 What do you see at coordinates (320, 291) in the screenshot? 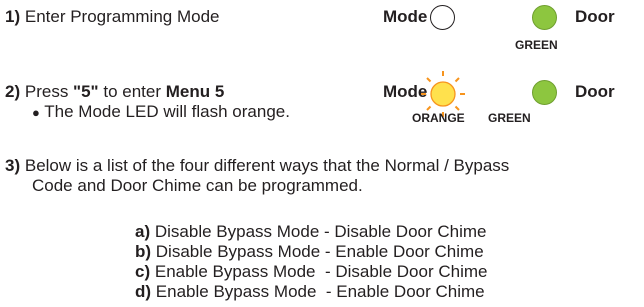
I see `option-text: Enable Bypass Mode - Enable Door Chime` at bounding box center [320, 291].